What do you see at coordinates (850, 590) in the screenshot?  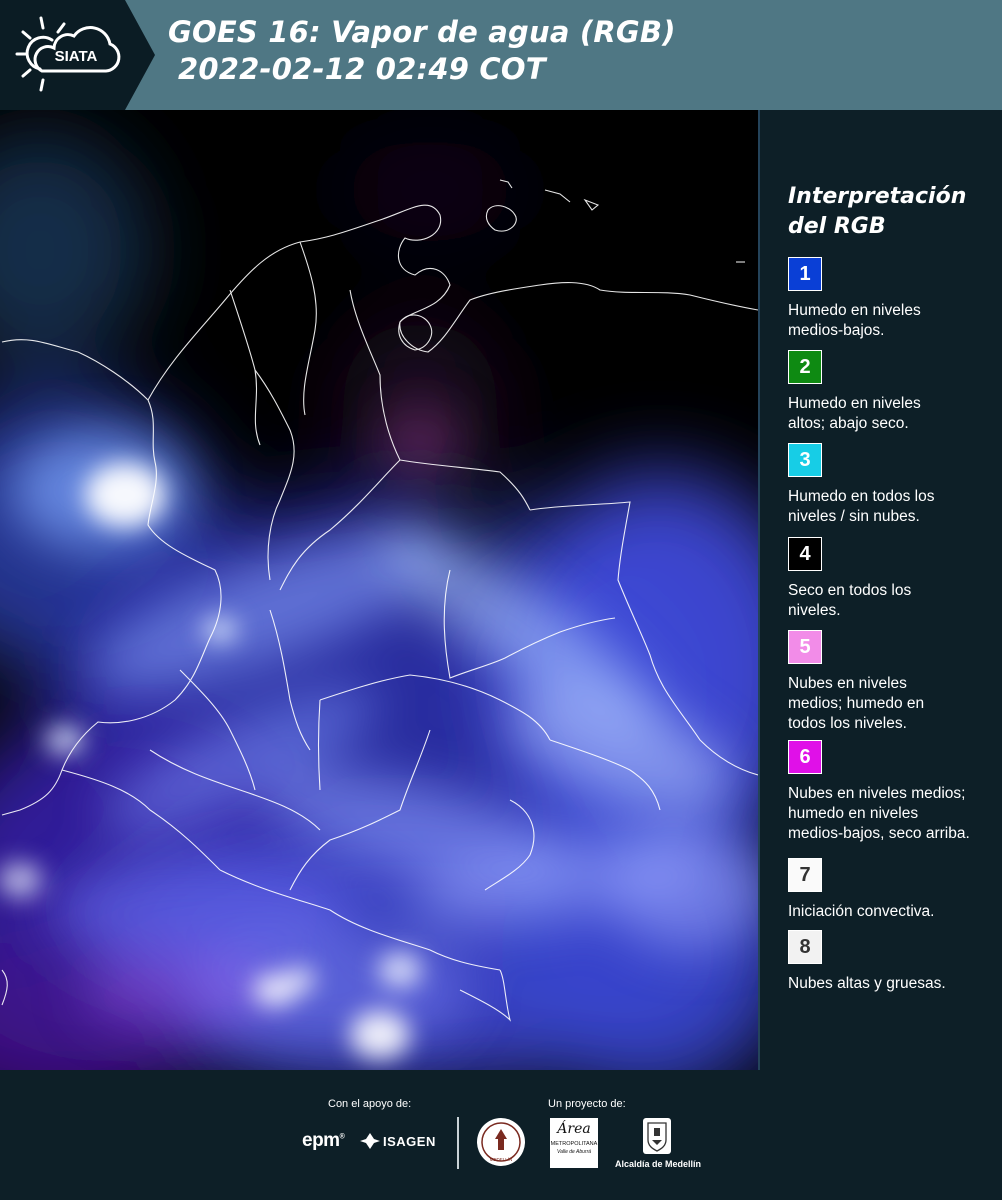 I see `legend-description-line: Seco en todos los` at bounding box center [850, 590].